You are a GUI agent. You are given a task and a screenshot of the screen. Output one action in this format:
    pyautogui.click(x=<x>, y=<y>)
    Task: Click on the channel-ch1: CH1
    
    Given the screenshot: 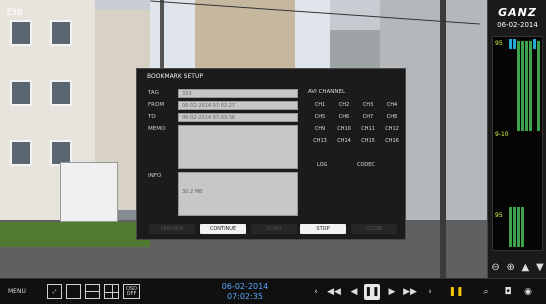 What is the action you would take?
    pyautogui.click(x=320, y=105)
    